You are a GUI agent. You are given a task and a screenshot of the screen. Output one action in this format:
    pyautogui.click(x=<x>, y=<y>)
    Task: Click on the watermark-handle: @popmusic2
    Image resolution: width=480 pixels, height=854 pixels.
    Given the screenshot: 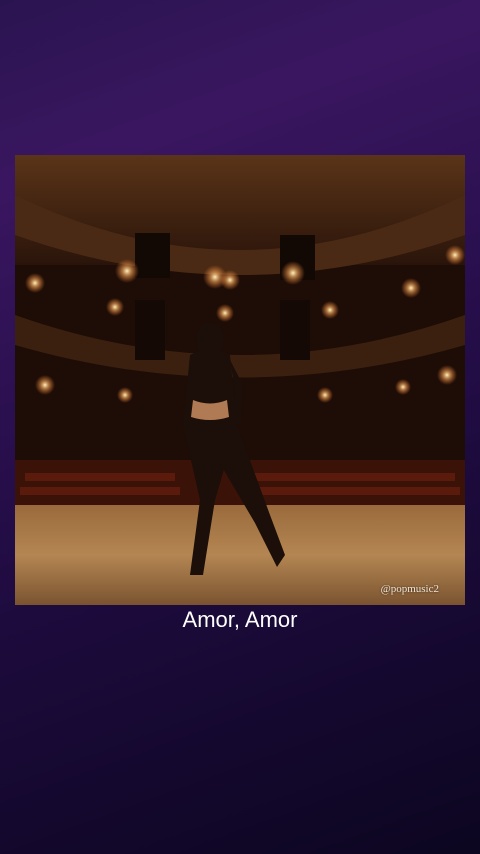 What is the action you would take?
    pyautogui.click(x=409, y=589)
    